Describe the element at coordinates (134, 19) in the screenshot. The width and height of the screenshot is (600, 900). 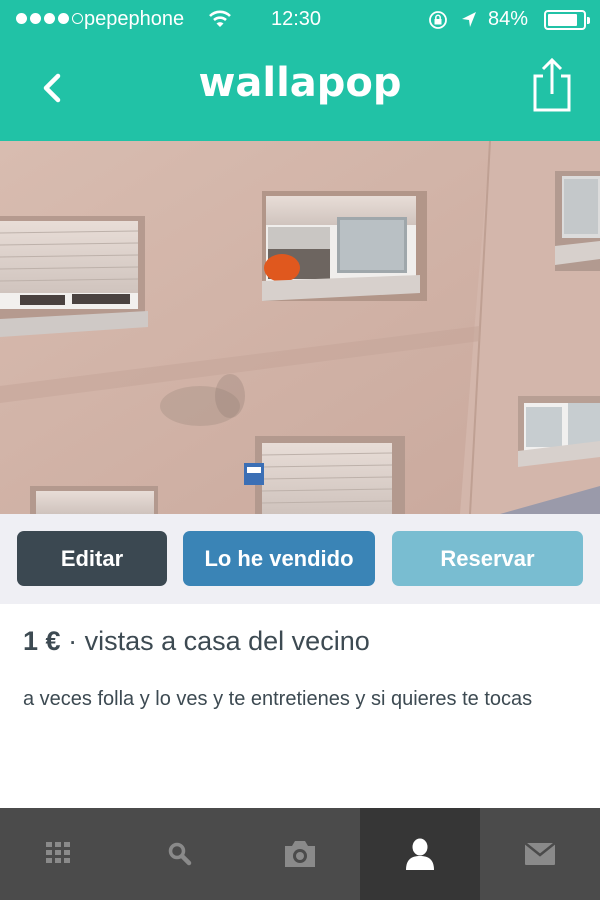
I see `carrier-name: pepephone` at that location.